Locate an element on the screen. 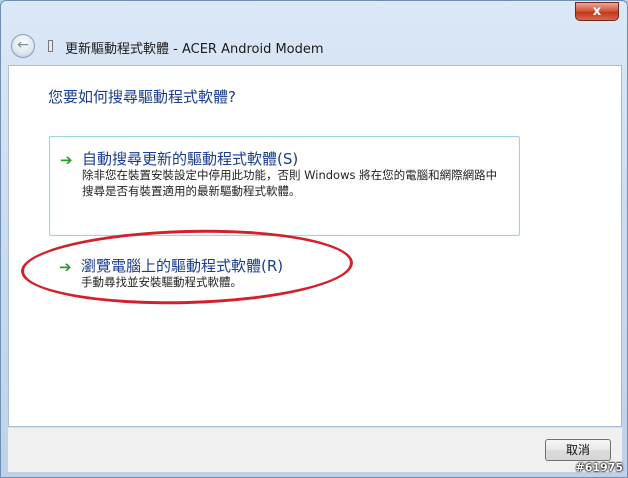 The image size is (628, 478). option-title: 自動搜尋更新的驅動程式軟體(S) is located at coordinates (190, 159).